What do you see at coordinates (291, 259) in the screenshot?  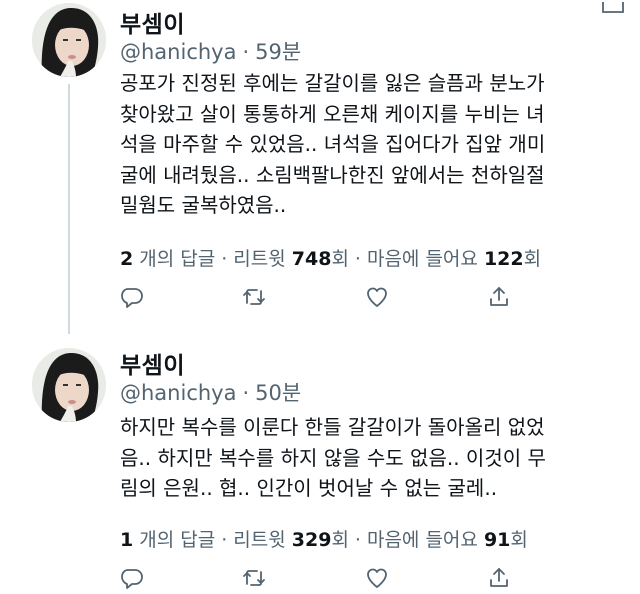 I see `retweets-stat: 리트윗 748회` at bounding box center [291, 259].